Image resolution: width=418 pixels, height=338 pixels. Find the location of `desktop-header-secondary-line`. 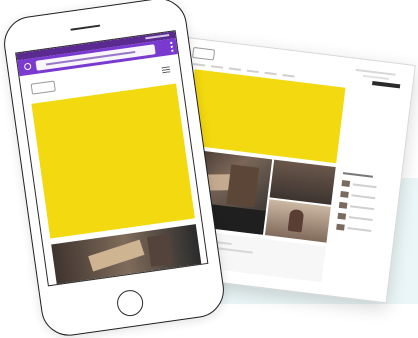

desktop-header-secondary-line is located at coordinates (375, 77).